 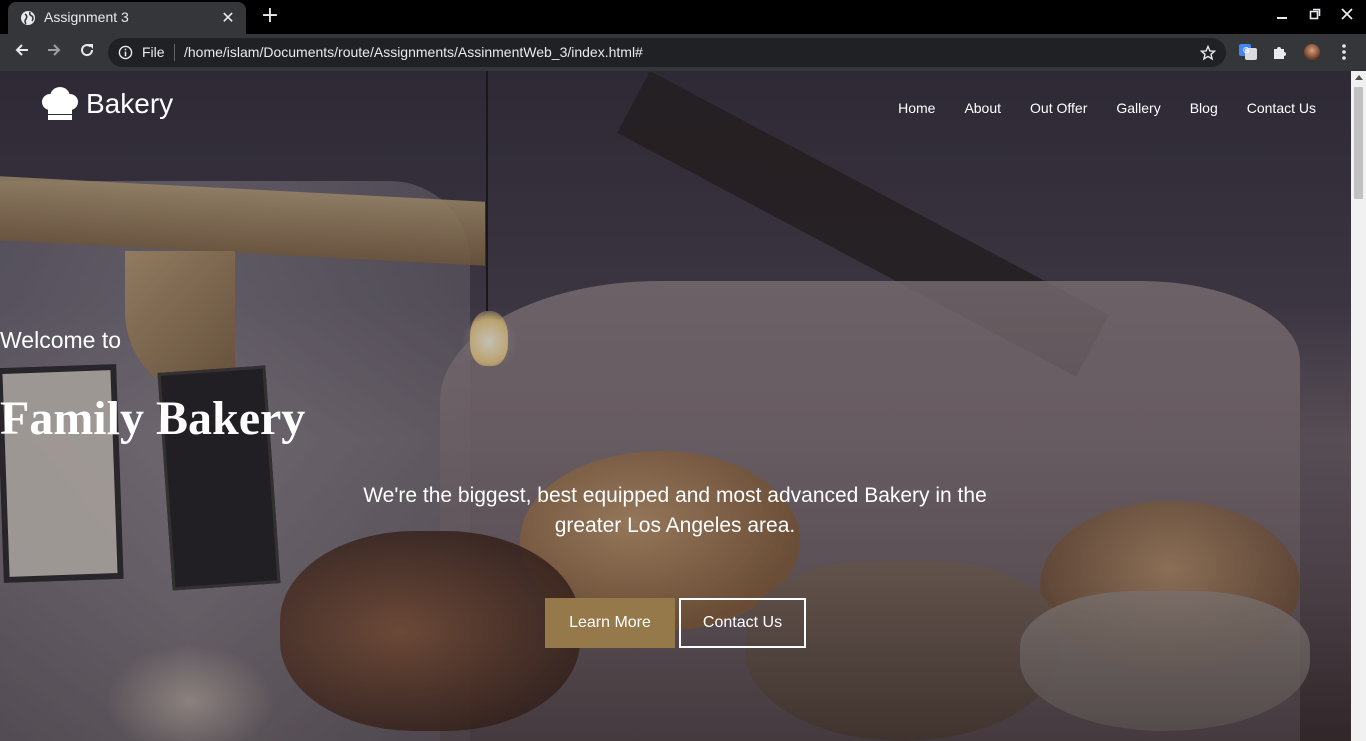 What do you see at coordinates (1058, 108) in the screenshot?
I see `nav-out-offer: Out Offer` at bounding box center [1058, 108].